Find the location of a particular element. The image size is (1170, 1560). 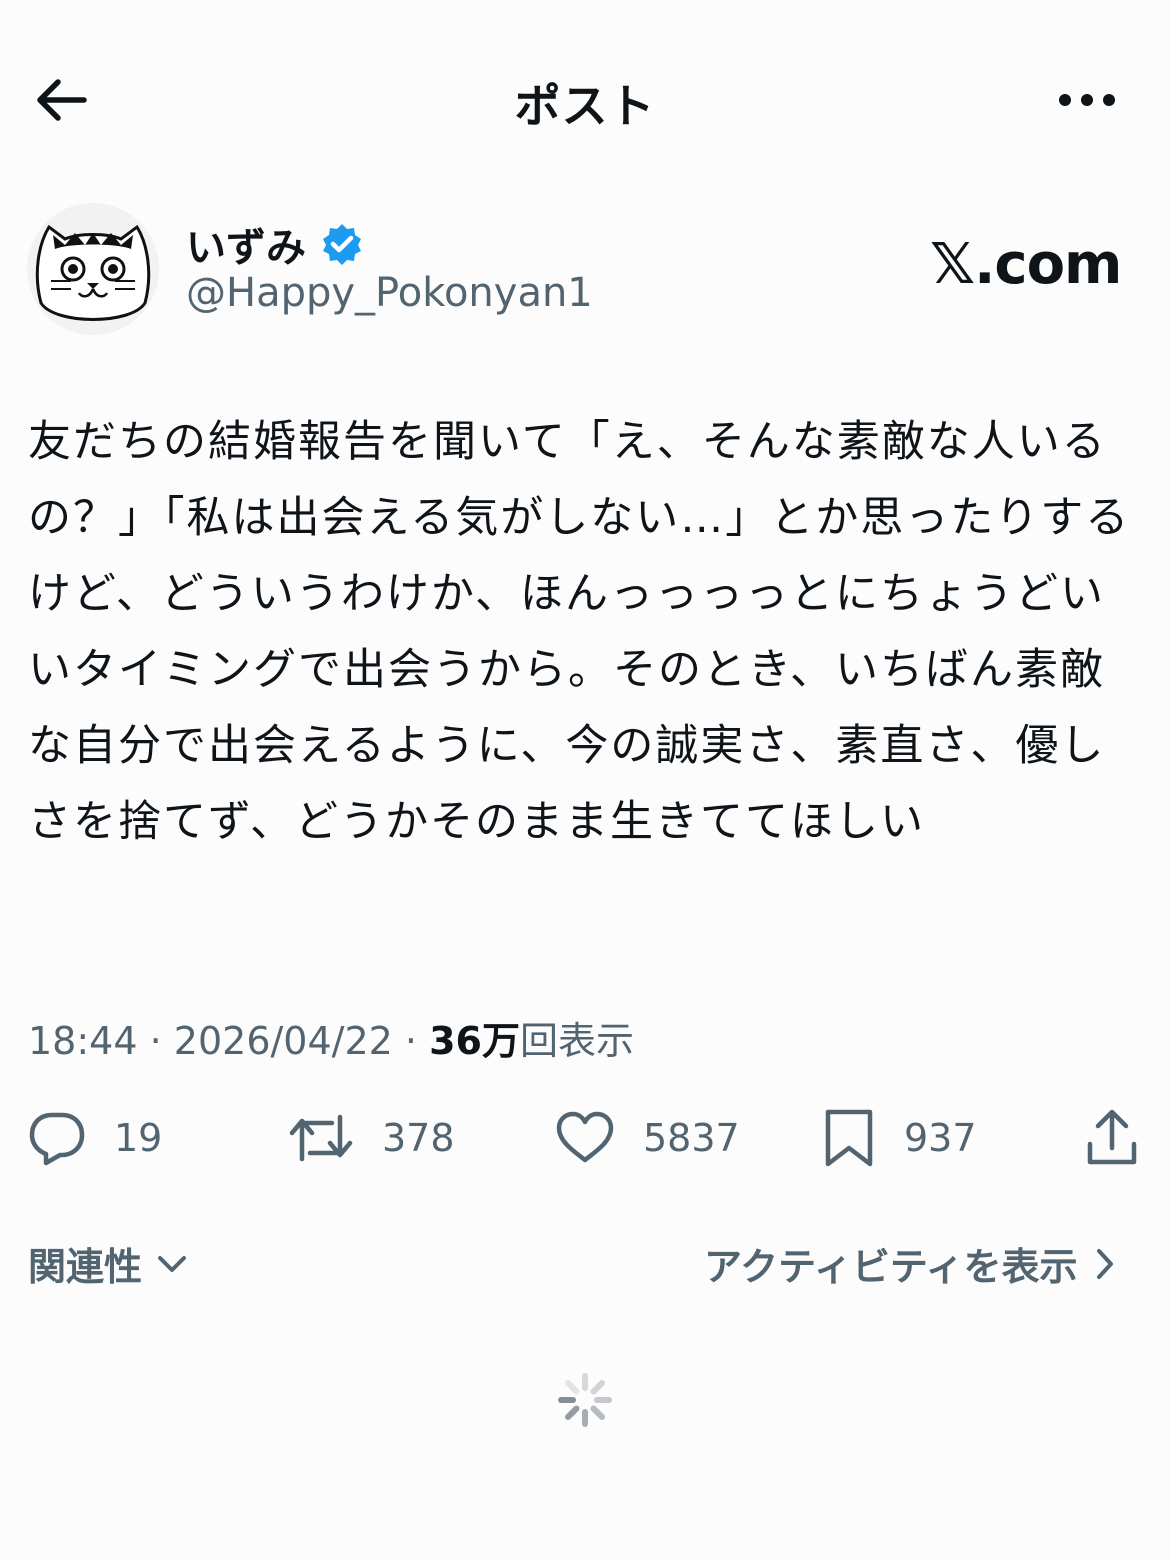

verified-badge-icon is located at coordinates (342, 244).